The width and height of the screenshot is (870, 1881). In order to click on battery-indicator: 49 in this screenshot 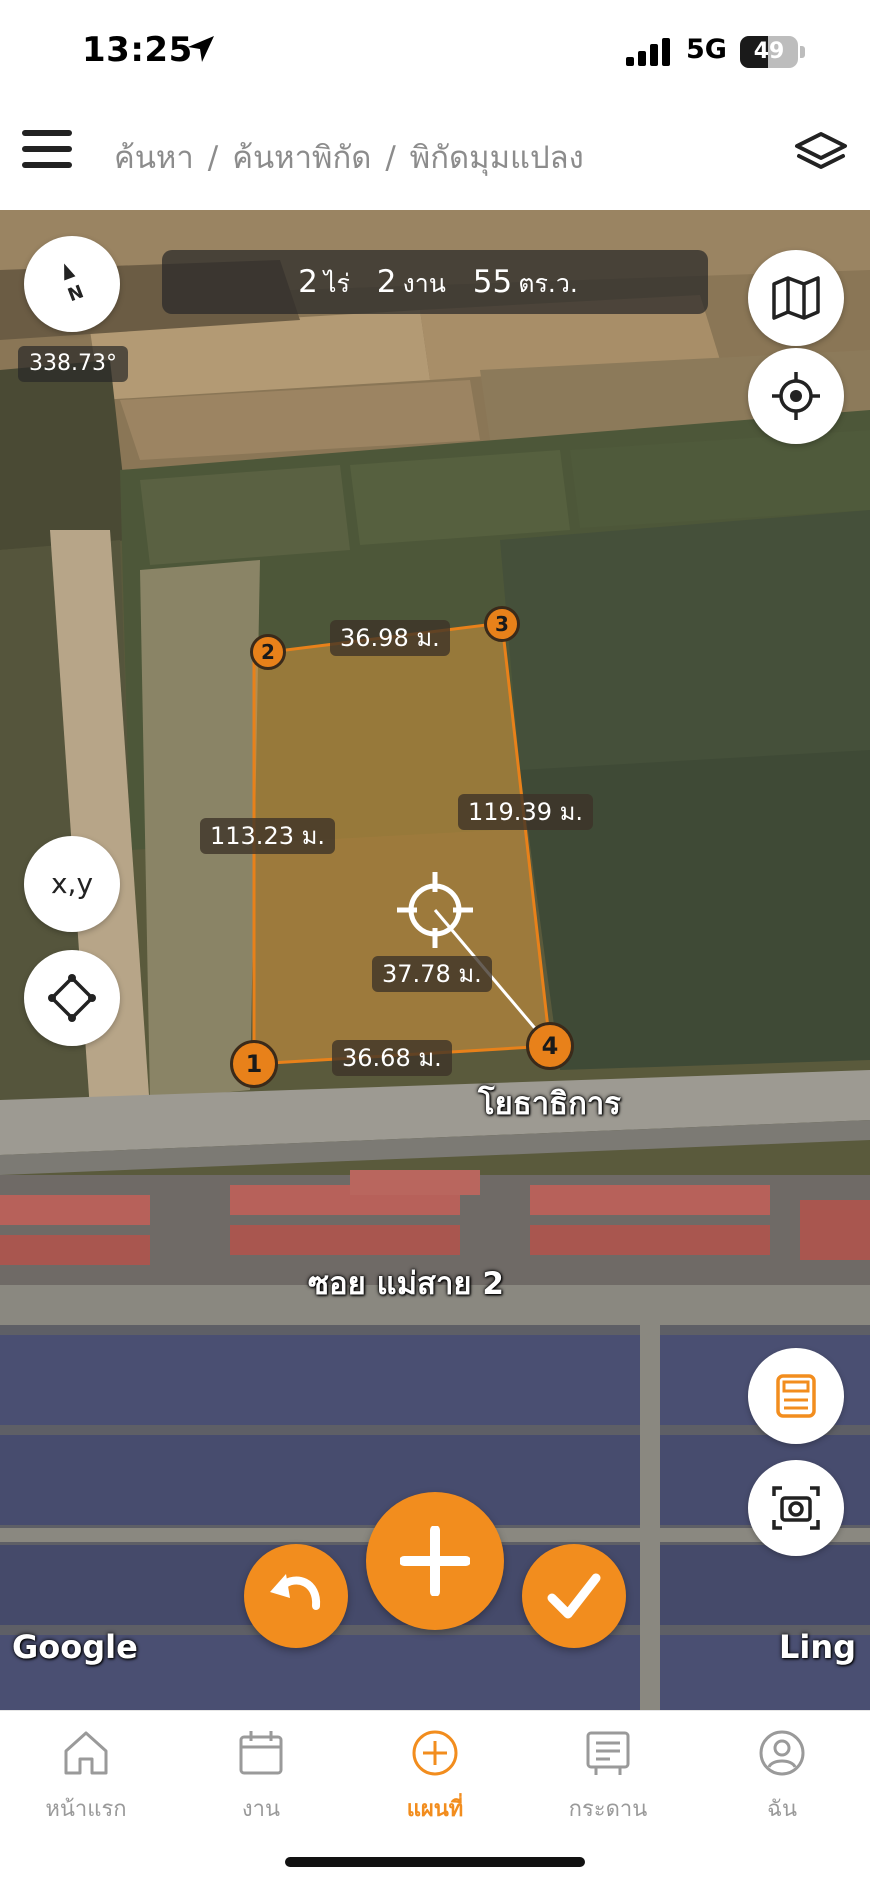, I will do `click(773, 52)`.